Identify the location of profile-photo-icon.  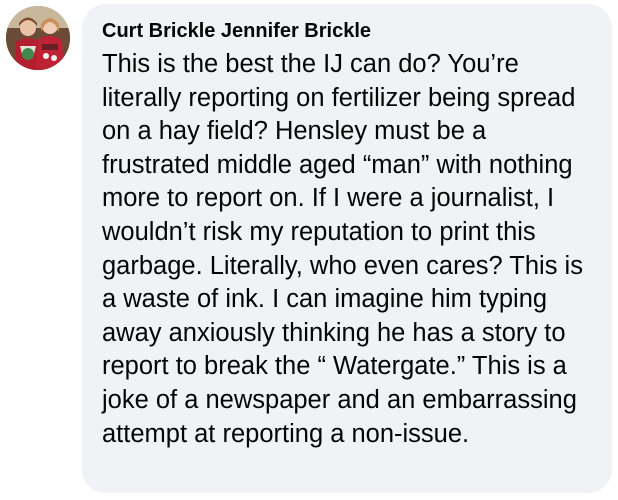
(38, 38).